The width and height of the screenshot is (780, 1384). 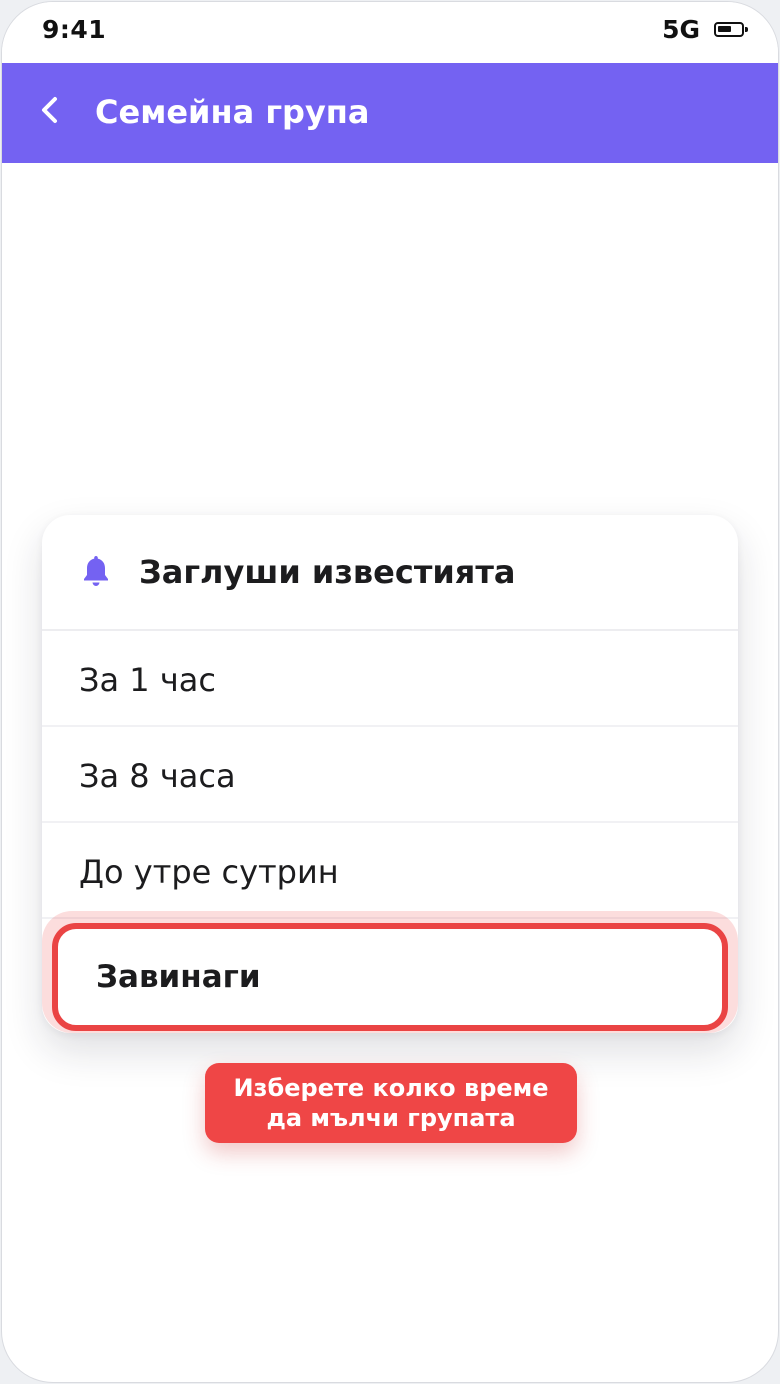 I want to click on option-8-hours: За 8 часа, so click(x=390, y=775).